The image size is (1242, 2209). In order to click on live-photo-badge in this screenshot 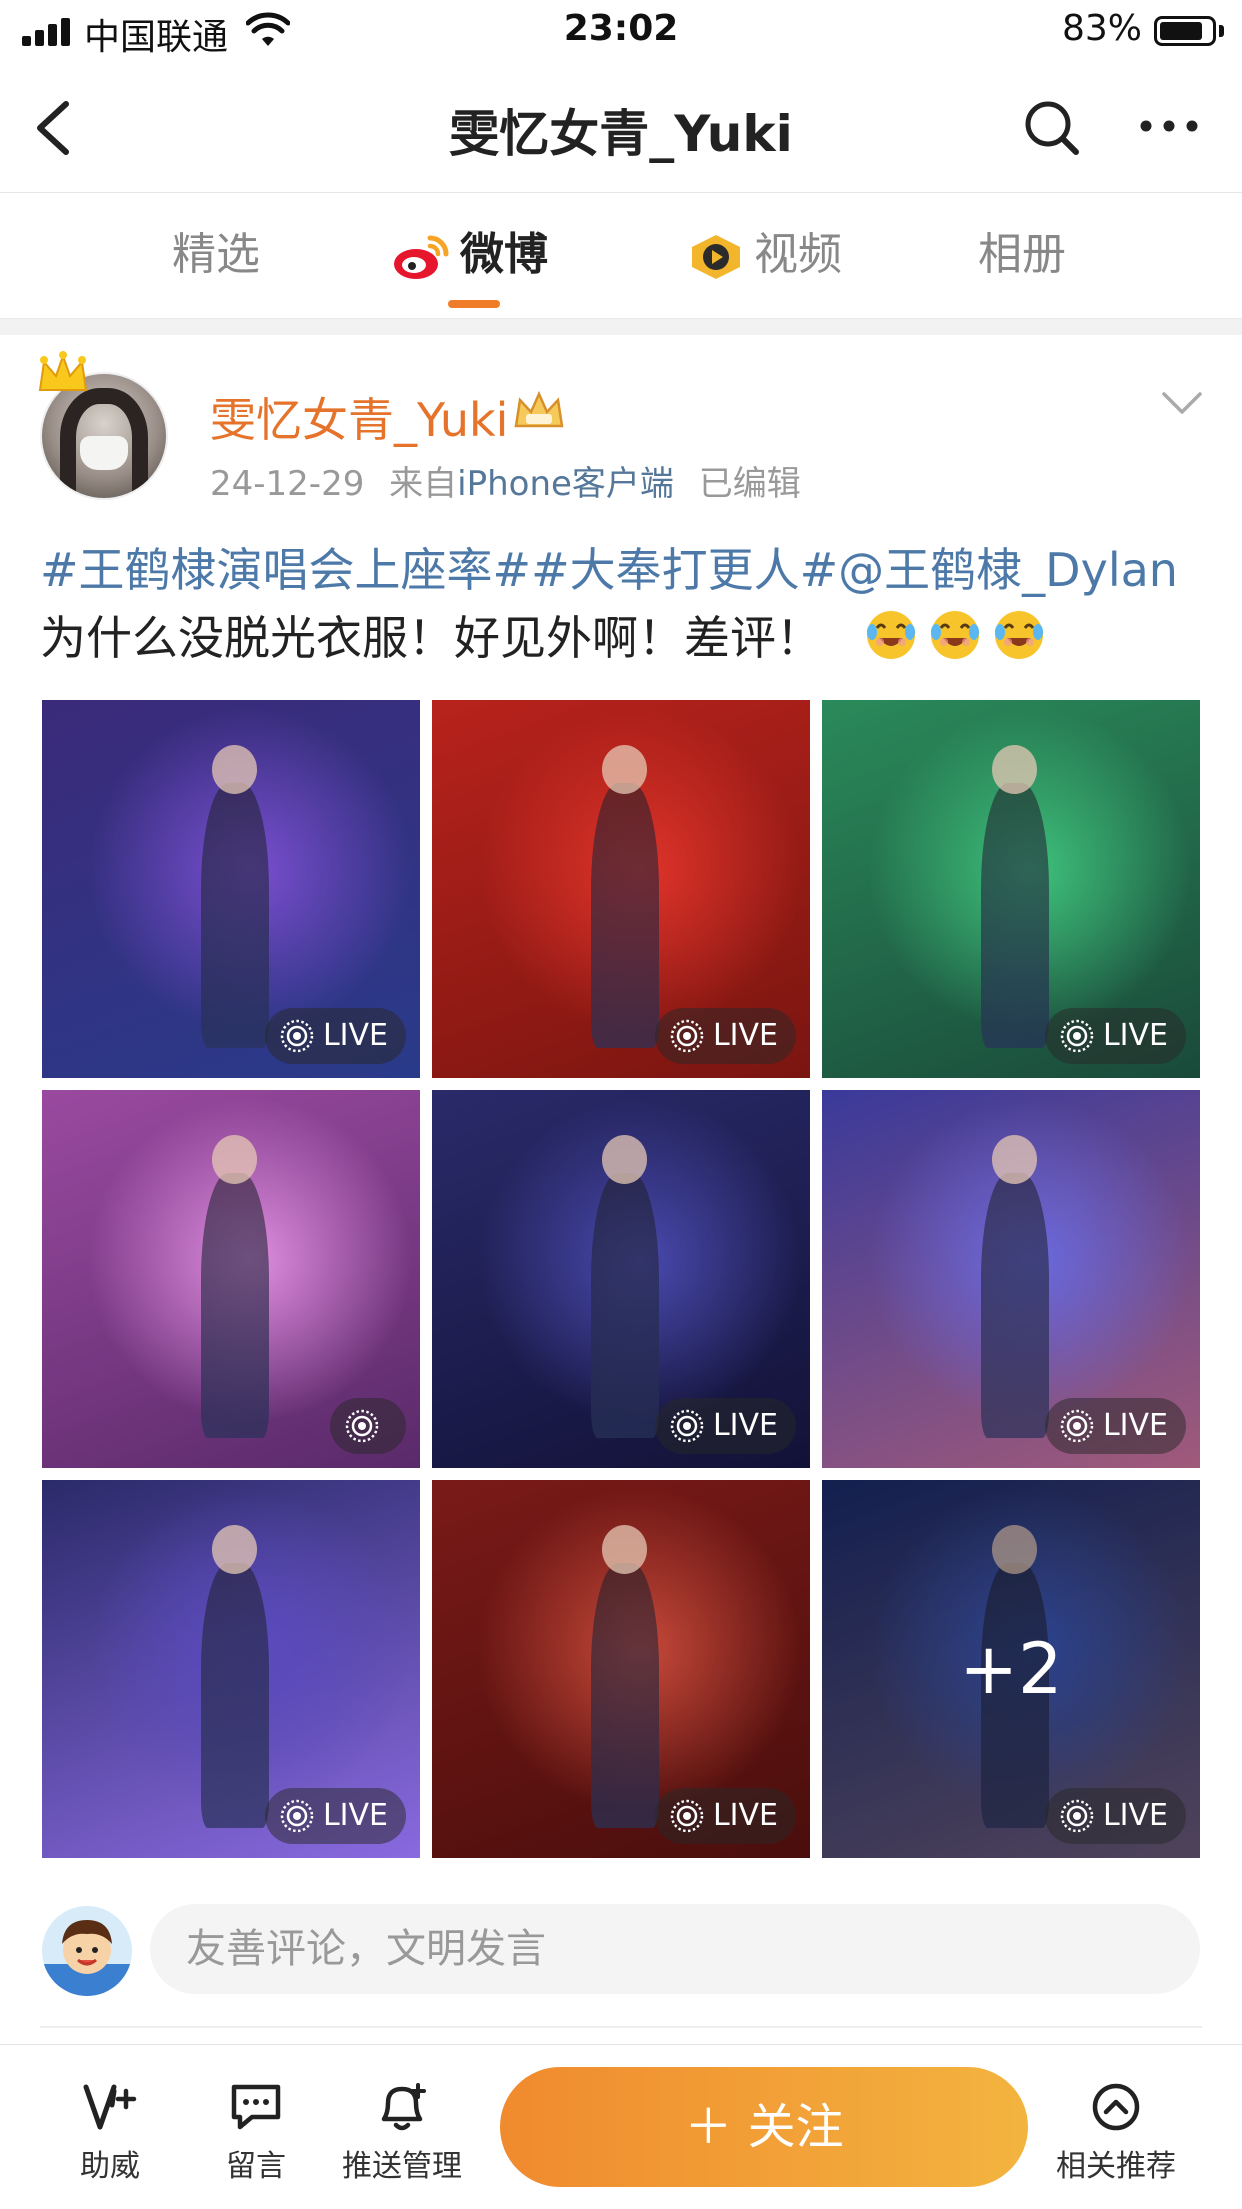, I will do `click(368, 1426)`.